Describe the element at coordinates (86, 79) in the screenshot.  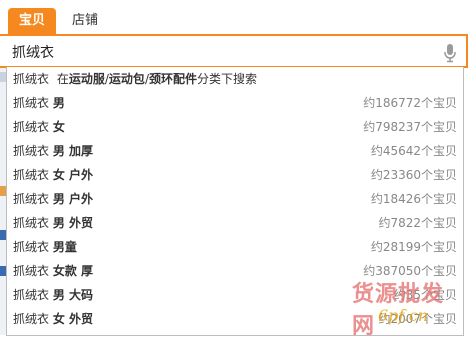
I see `hint-category-sportswear: 运动服` at that location.